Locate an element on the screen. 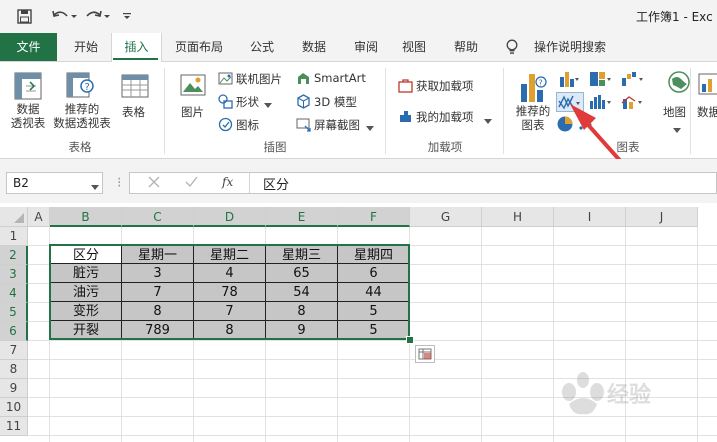  save-icon is located at coordinates (24, 16).